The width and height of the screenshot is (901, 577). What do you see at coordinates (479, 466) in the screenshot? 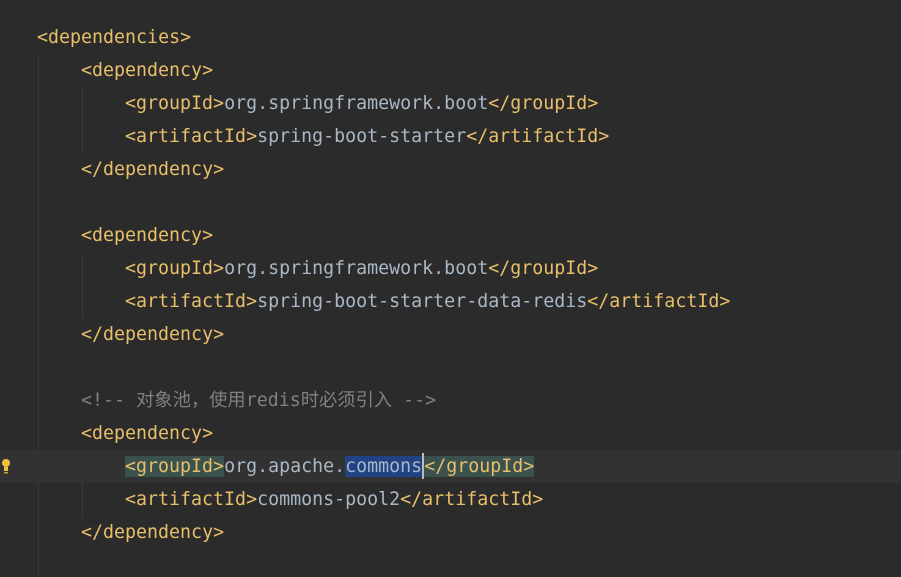
I see `xml-close-tag-highlighted: </groupId>` at bounding box center [479, 466].